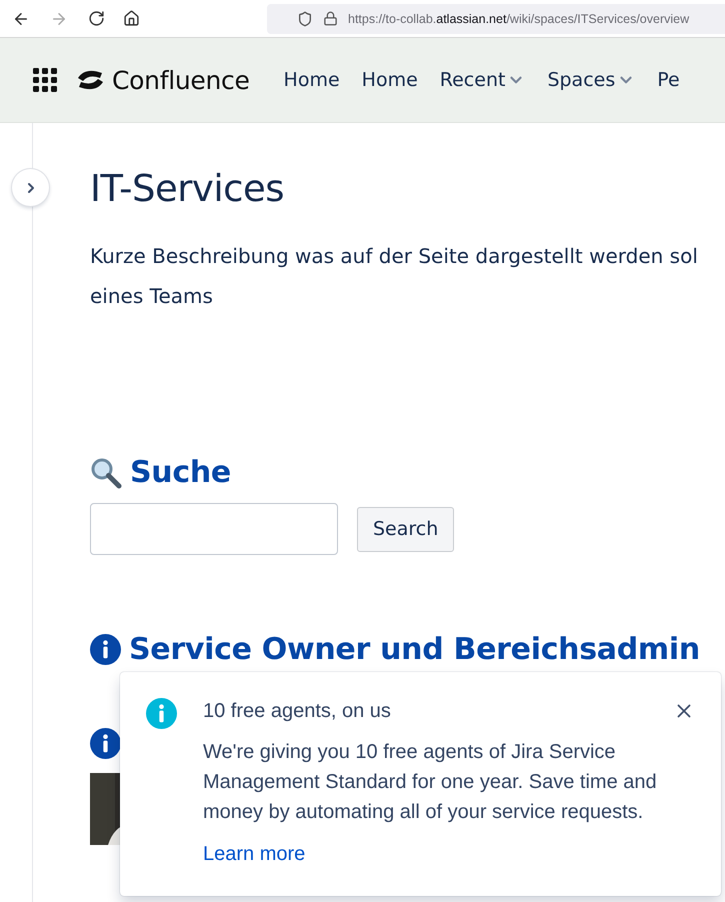 This screenshot has width=725, height=902. Describe the element at coordinates (519, 19) in the screenshot. I see `url-text: https://to-collab.atlassian.net/wiki/spaces/ITServices/overview` at that location.